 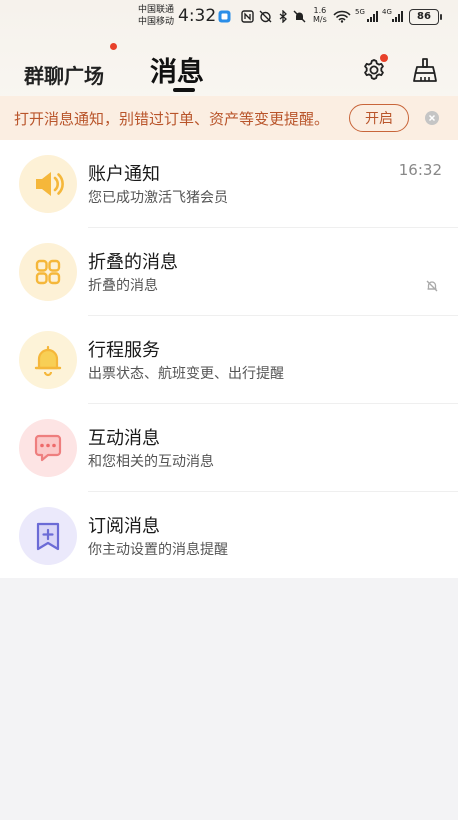 What do you see at coordinates (186, 374) in the screenshot?
I see `item-subtitle: 出票状态、航班变更、出行提醒` at bounding box center [186, 374].